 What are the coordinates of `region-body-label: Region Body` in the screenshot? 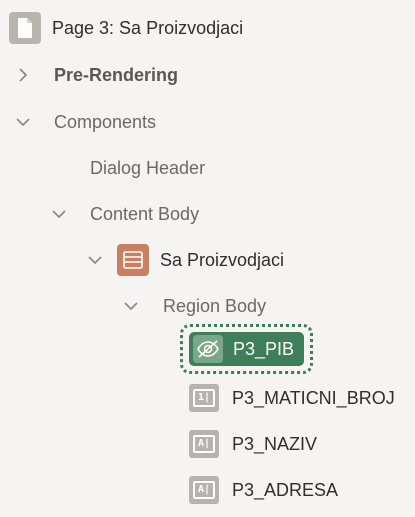 It's located at (215, 305).